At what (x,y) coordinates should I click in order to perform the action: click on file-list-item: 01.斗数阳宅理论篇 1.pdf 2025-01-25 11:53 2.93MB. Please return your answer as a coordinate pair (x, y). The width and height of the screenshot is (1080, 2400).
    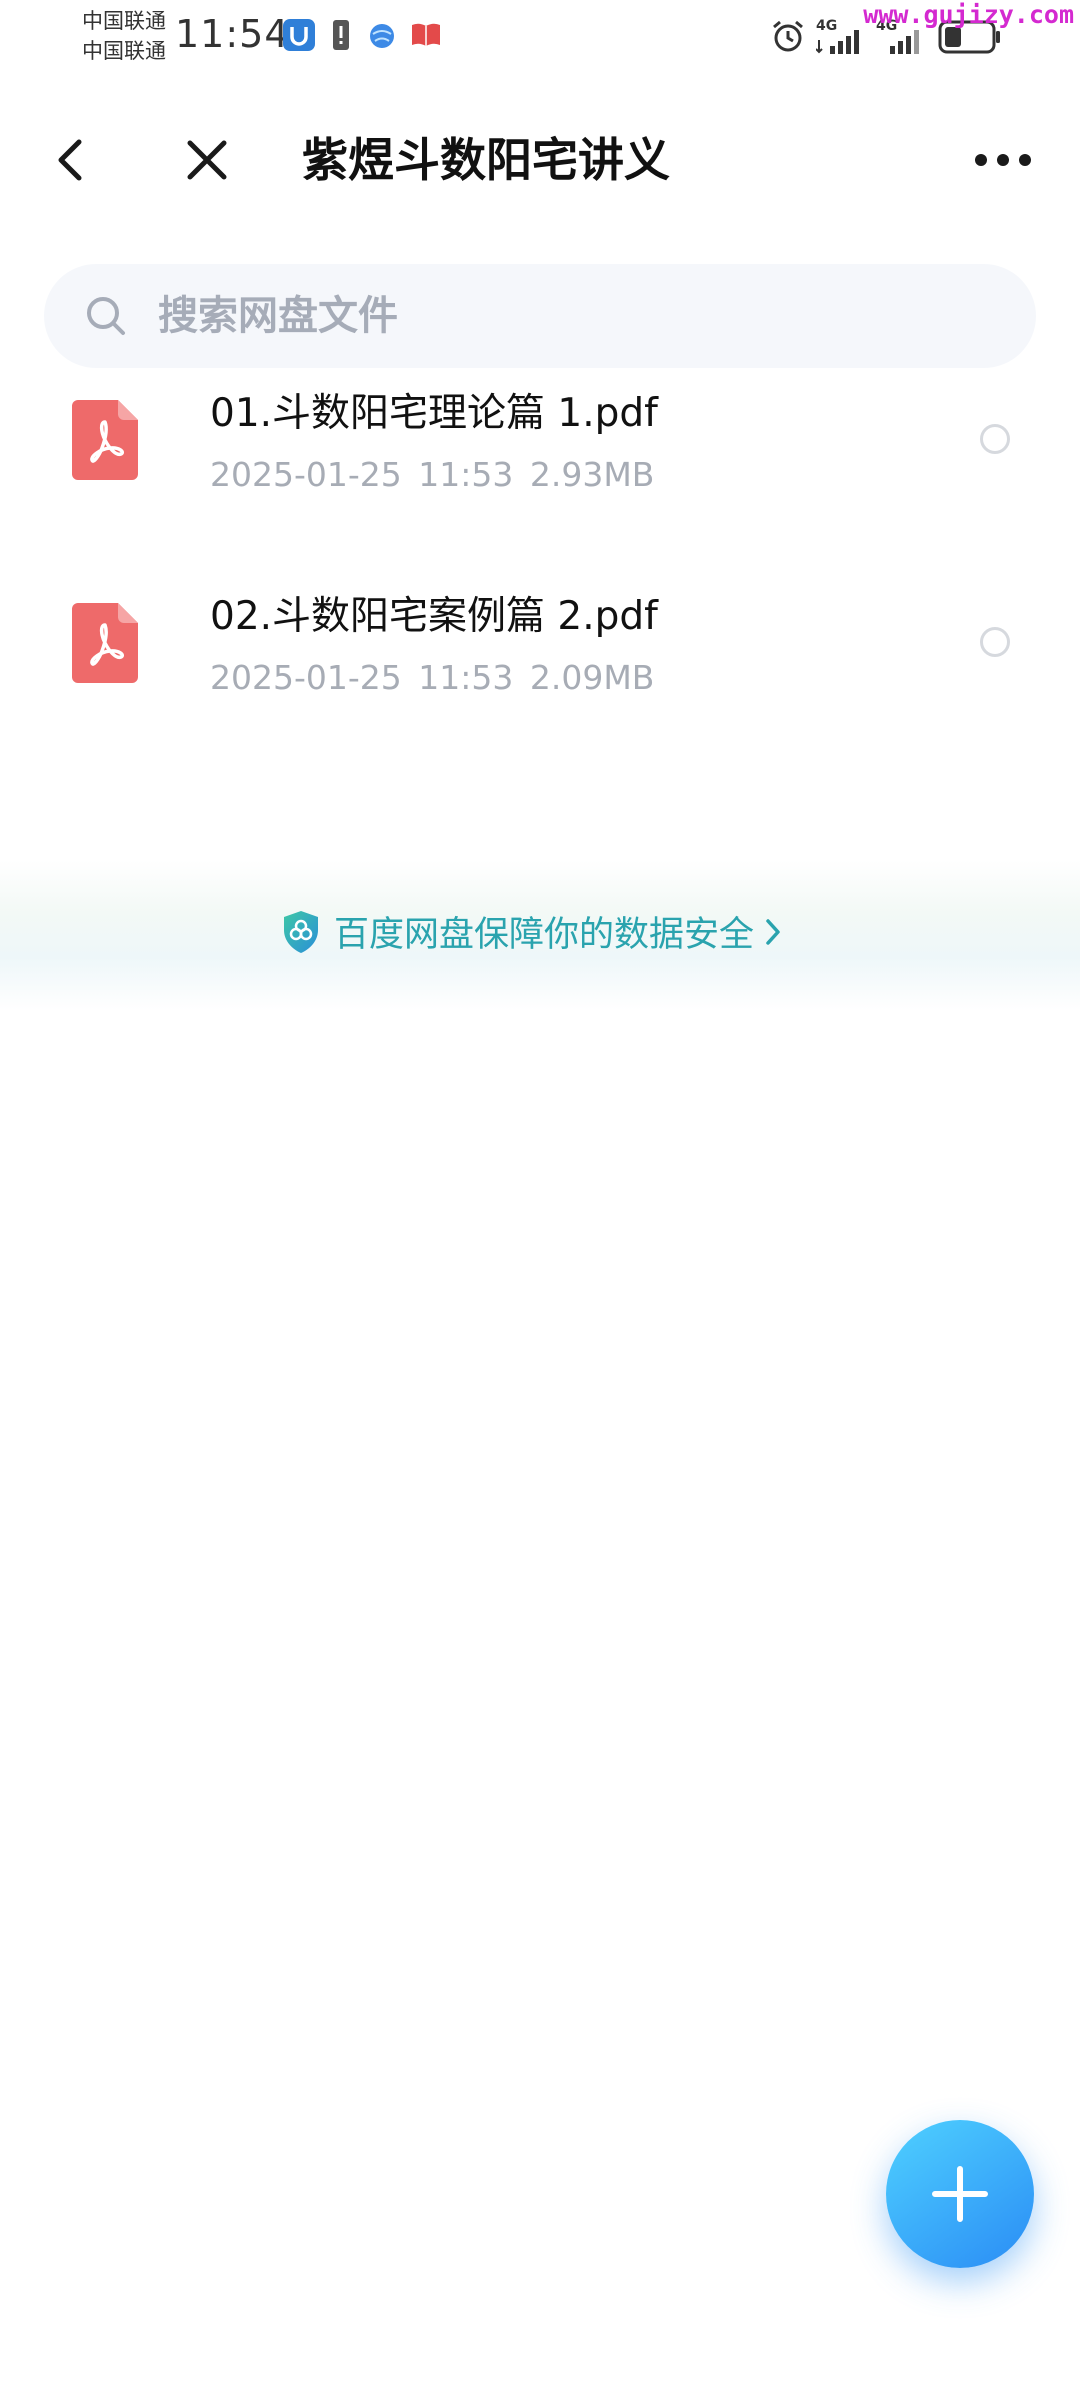
    Looking at the image, I should click on (540, 440).